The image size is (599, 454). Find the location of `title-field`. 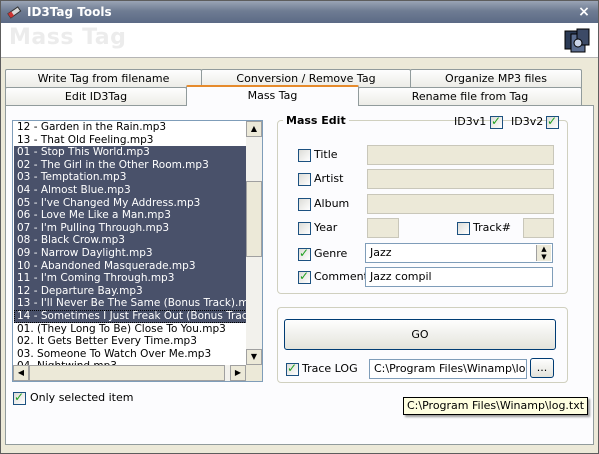

title-field is located at coordinates (460, 155).